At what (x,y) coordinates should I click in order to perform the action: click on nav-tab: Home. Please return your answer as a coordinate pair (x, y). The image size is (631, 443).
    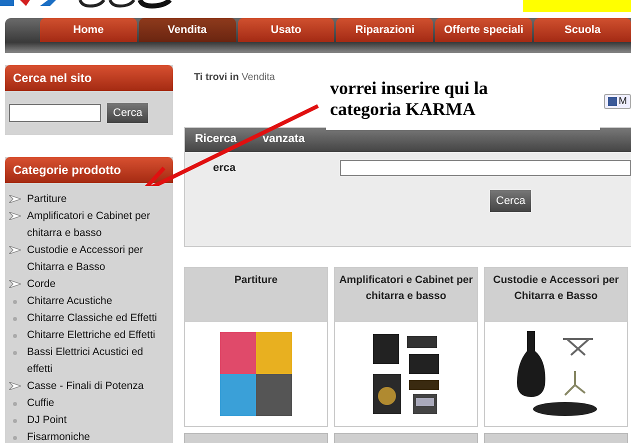
    Looking at the image, I should click on (88, 30).